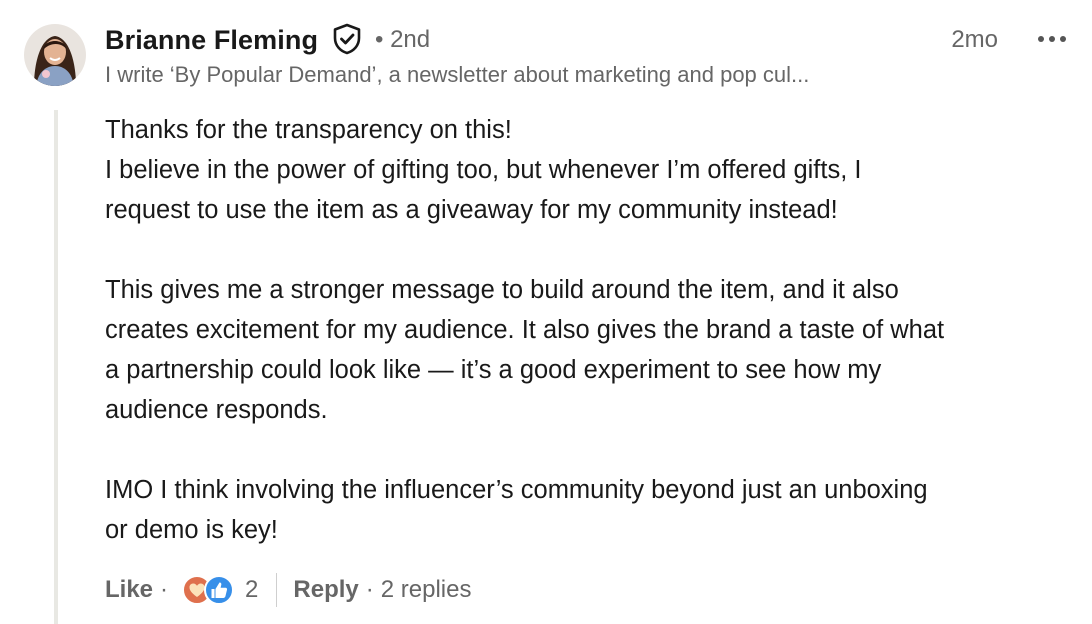  I want to click on profile-photo-icon, so click(55, 55).